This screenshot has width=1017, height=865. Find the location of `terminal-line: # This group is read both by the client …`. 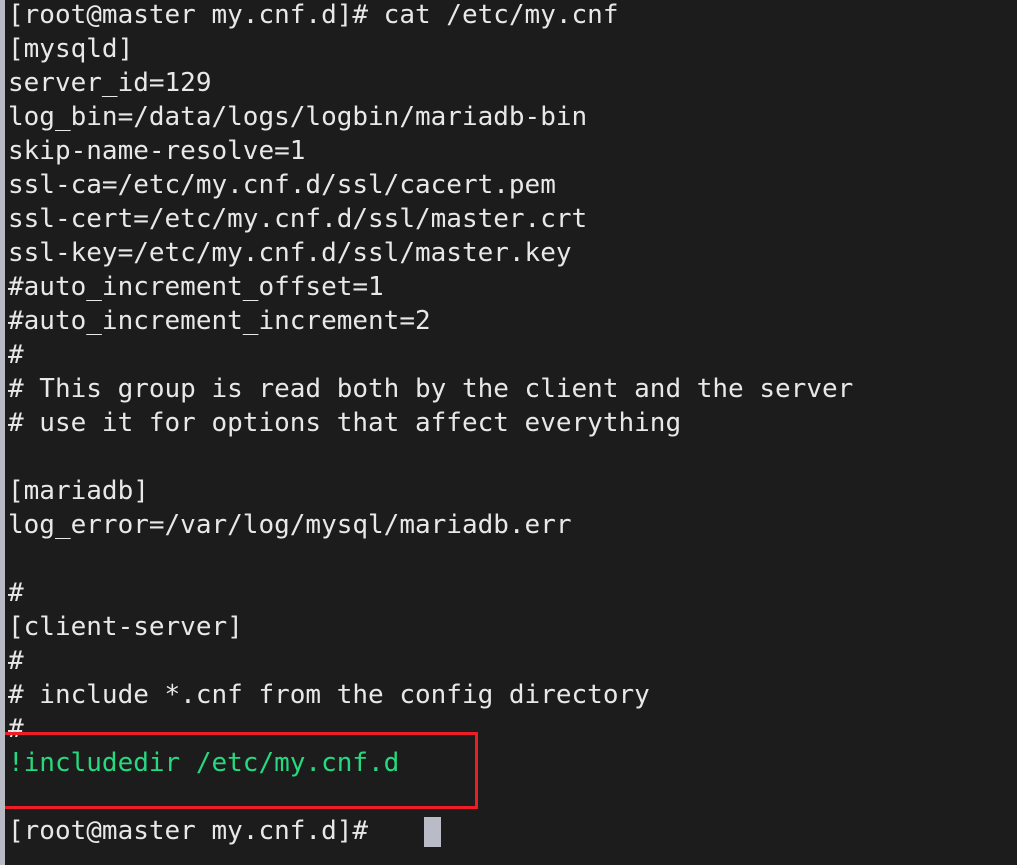

terminal-line: # This group is read both by the client … is located at coordinates (431, 389).